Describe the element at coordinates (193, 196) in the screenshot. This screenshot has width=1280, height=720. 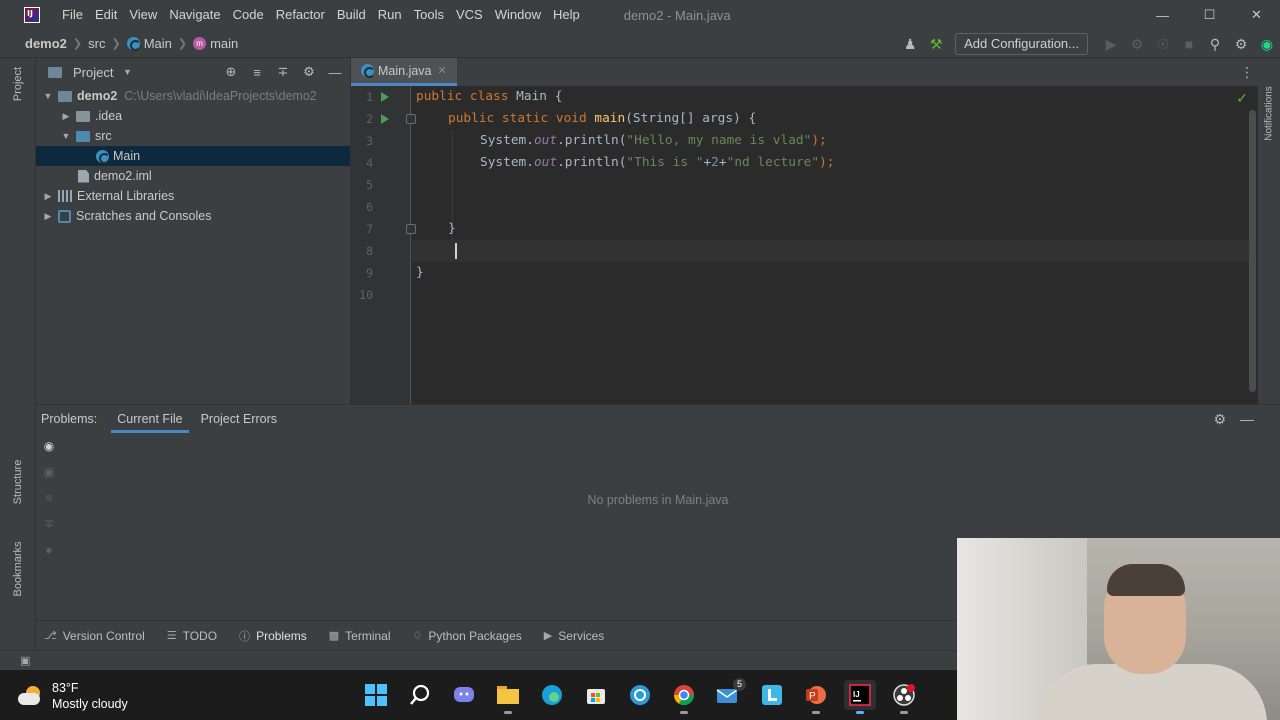
I see `tree-row-external-libraries: ▶ External Libraries` at that location.